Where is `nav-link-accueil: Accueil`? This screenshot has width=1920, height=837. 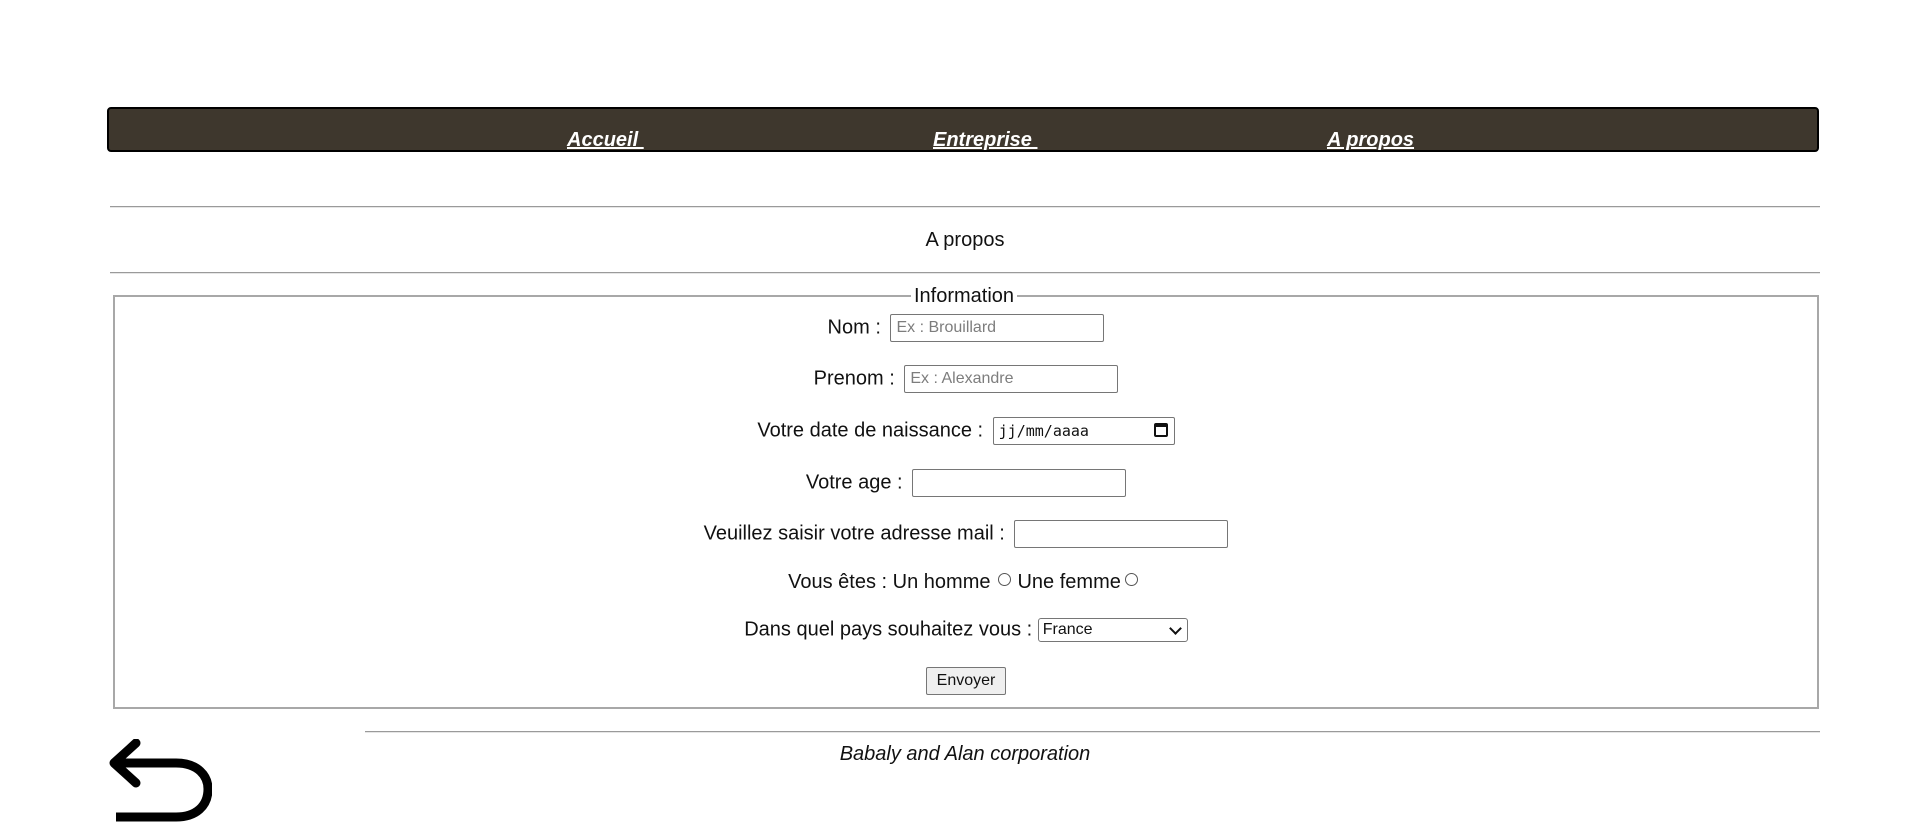
nav-link-accueil: Accueil is located at coordinates (605, 140).